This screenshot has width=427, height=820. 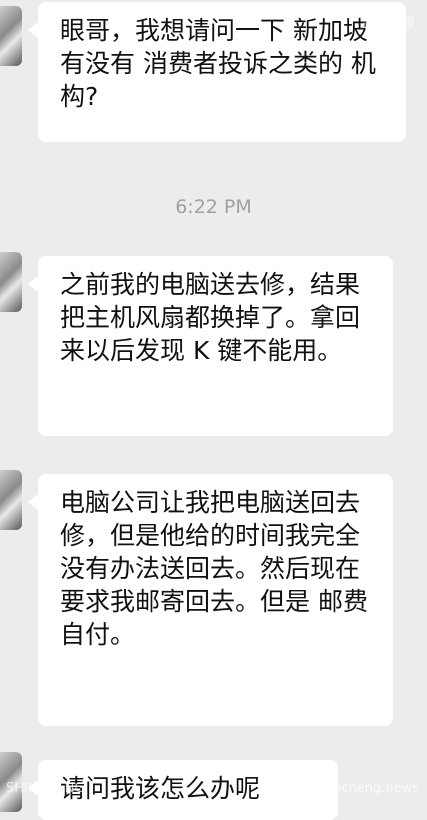 What do you see at coordinates (218, 63) in the screenshot?
I see `message-text: 眼哥，我想请问一下 新加坡有没有 消费者投诉之类的 机构?` at bounding box center [218, 63].